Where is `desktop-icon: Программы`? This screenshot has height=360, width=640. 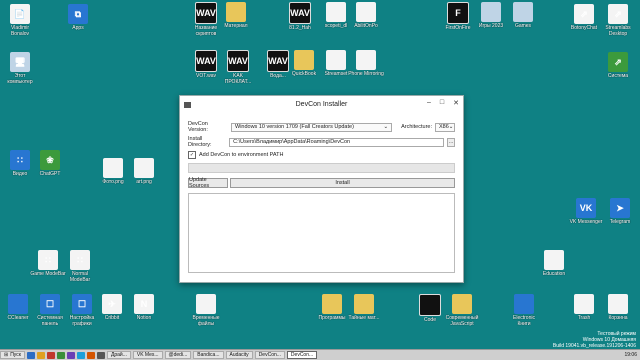 desktop-icon: Программы is located at coordinates (332, 307).